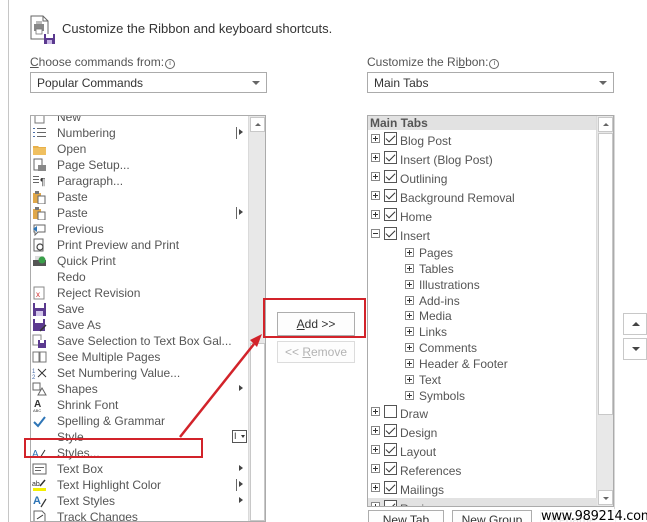 This screenshot has height=522, width=647. What do you see at coordinates (482, 347) in the screenshot?
I see `group-item: Comments` at bounding box center [482, 347].